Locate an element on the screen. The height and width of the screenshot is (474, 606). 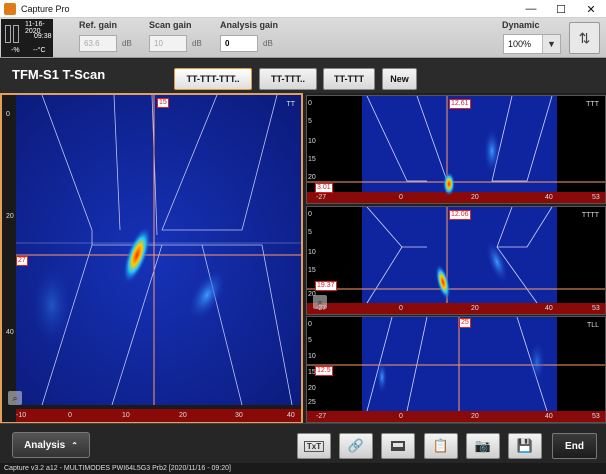
clipboard-icon: 📋 is located at coordinates (441, 445).